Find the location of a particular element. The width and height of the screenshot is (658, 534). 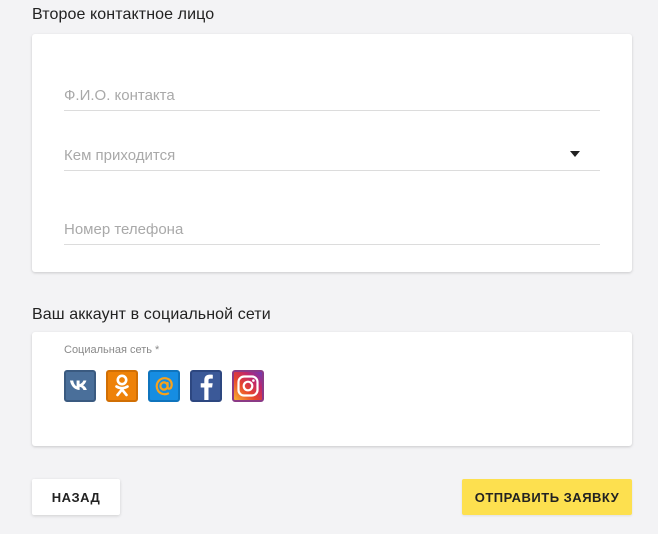

dropdown-arrow-icon is located at coordinates (575, 154).